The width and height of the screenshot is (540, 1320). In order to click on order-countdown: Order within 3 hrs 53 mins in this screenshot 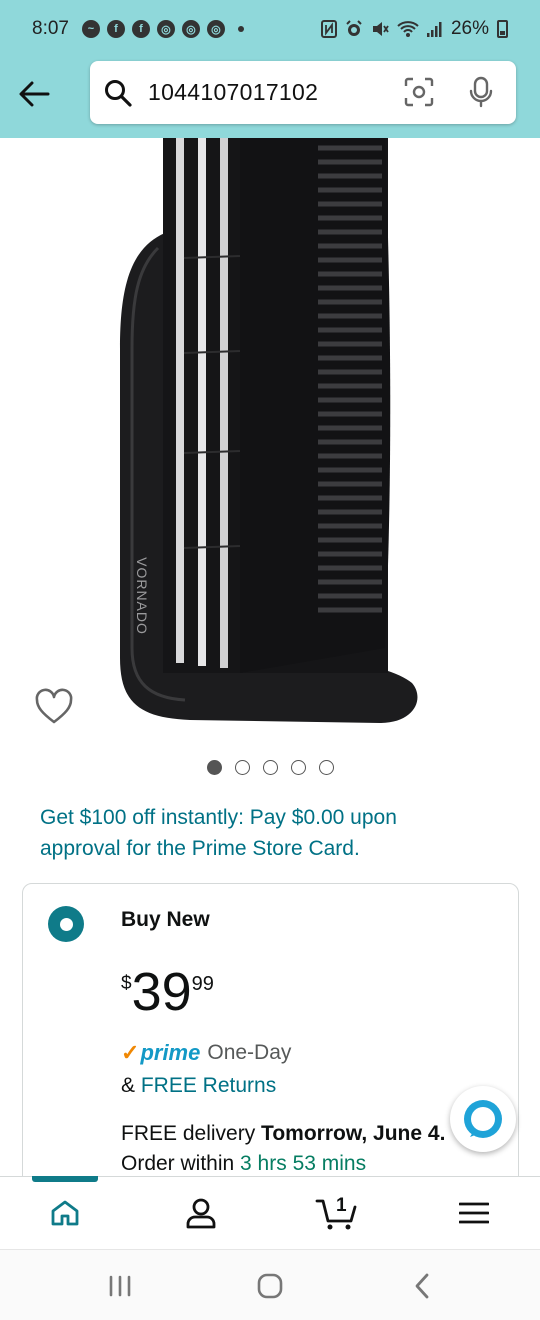, I will do `click(243, 1164)`.